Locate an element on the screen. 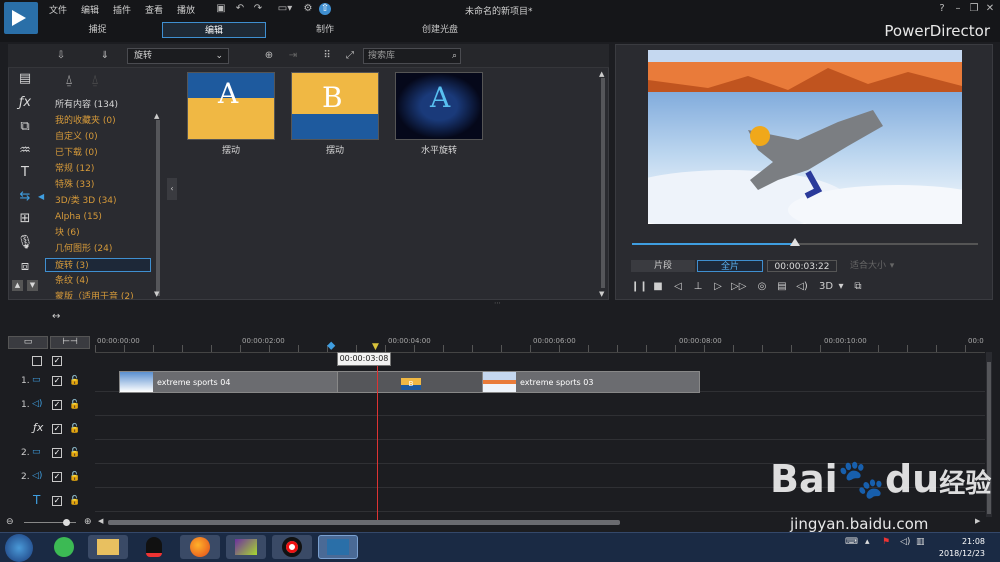  timeline-hscroll is located at coordinates (364, 522).